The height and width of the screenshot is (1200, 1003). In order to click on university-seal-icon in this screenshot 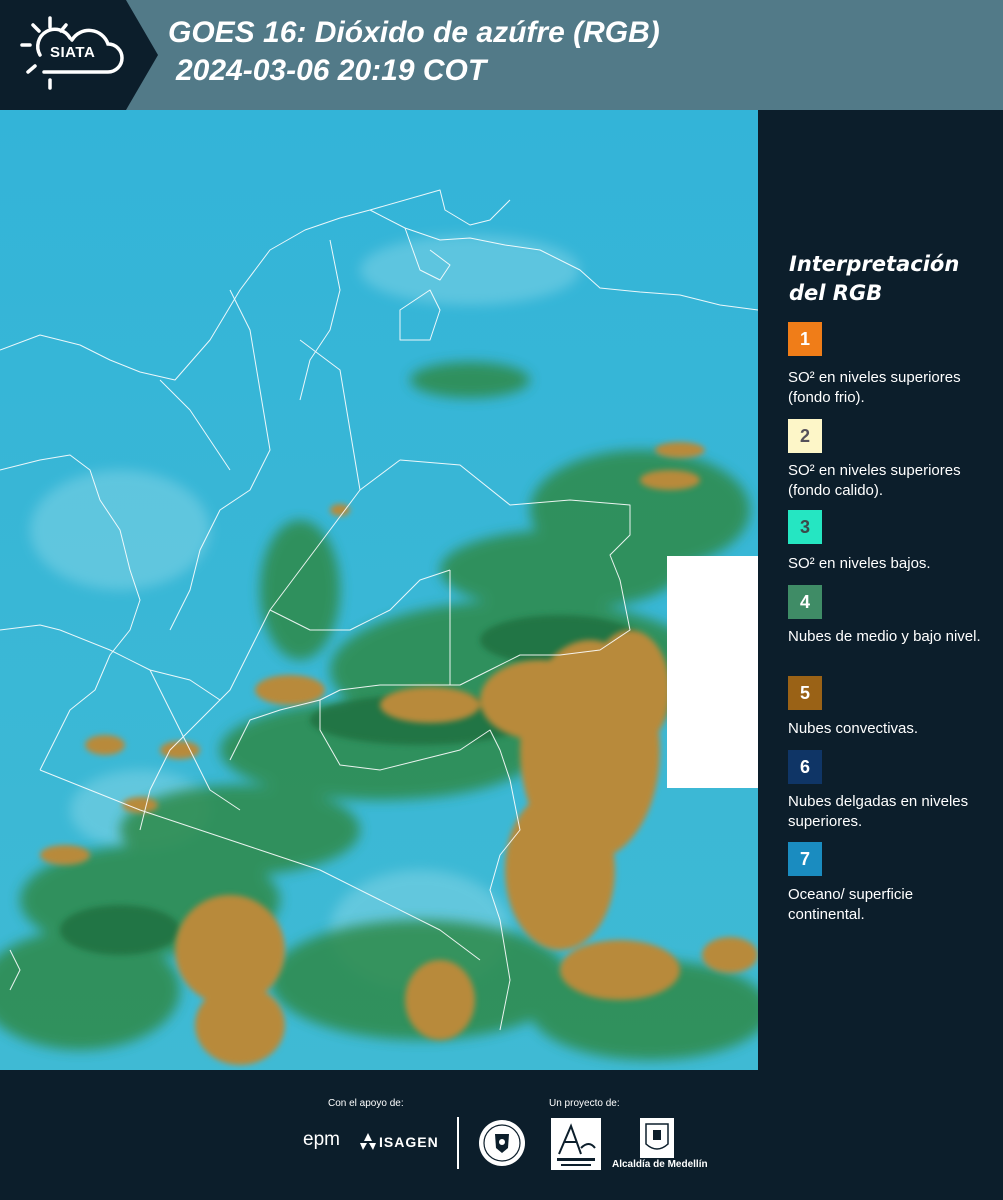, I will do `click(502, 1143)`.